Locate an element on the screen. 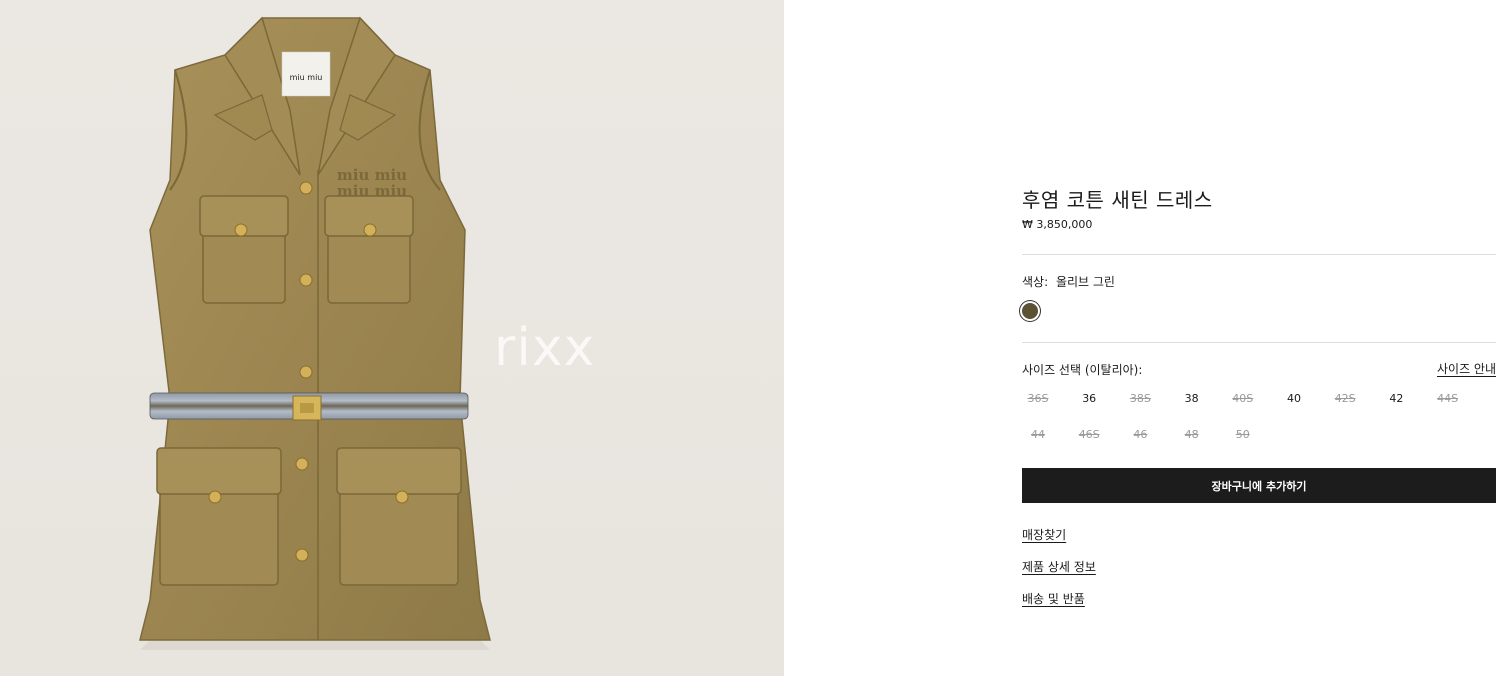 Image resolution: width=1501 pixels, height=676 pixels. size-option: 40S is located at coordinates (1243, 398).